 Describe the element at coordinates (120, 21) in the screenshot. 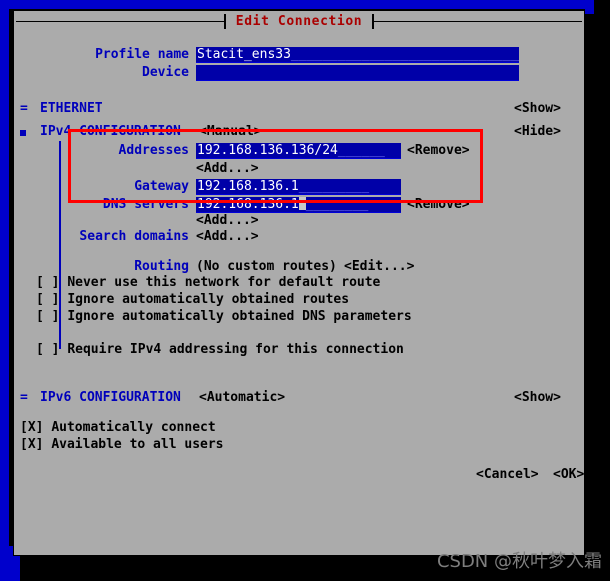

I see `titlebar-rule-left` at that location.